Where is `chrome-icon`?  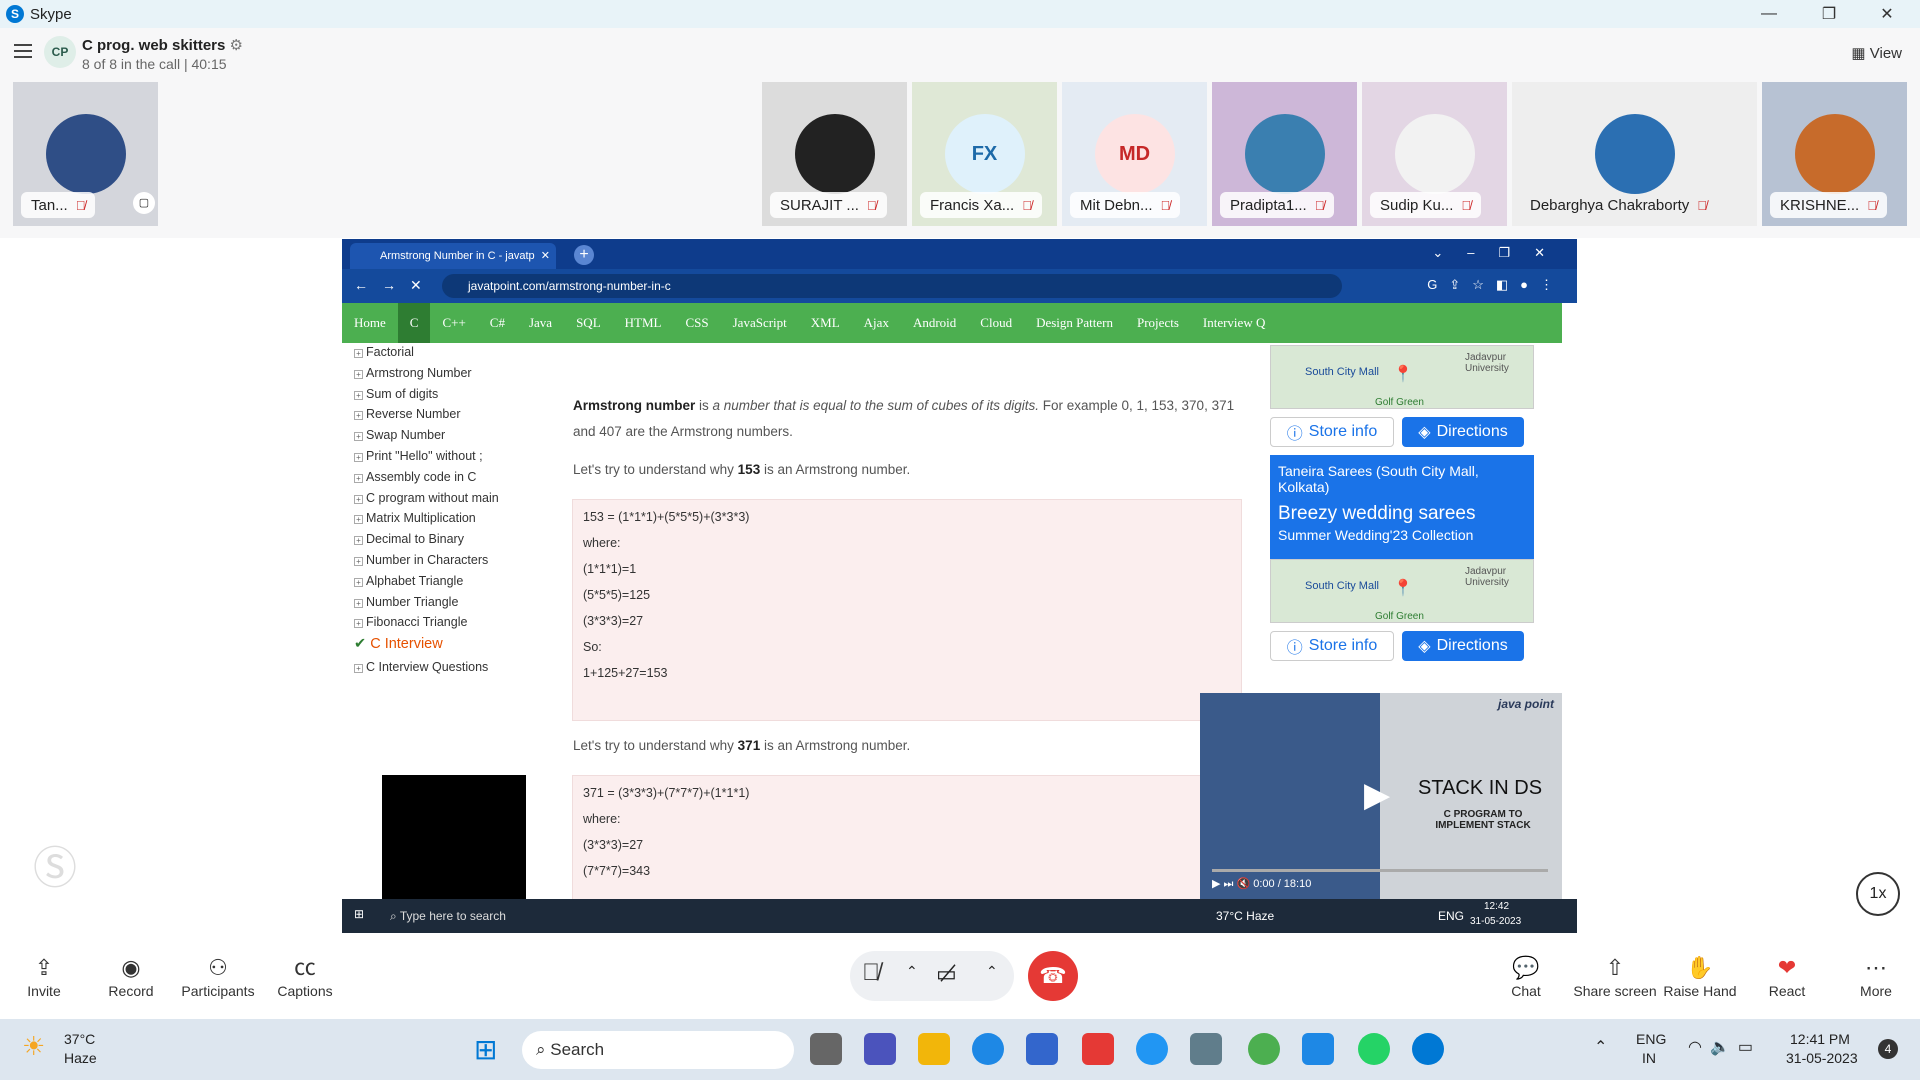
chrome-icon is located at coordinates (1264, 1049).